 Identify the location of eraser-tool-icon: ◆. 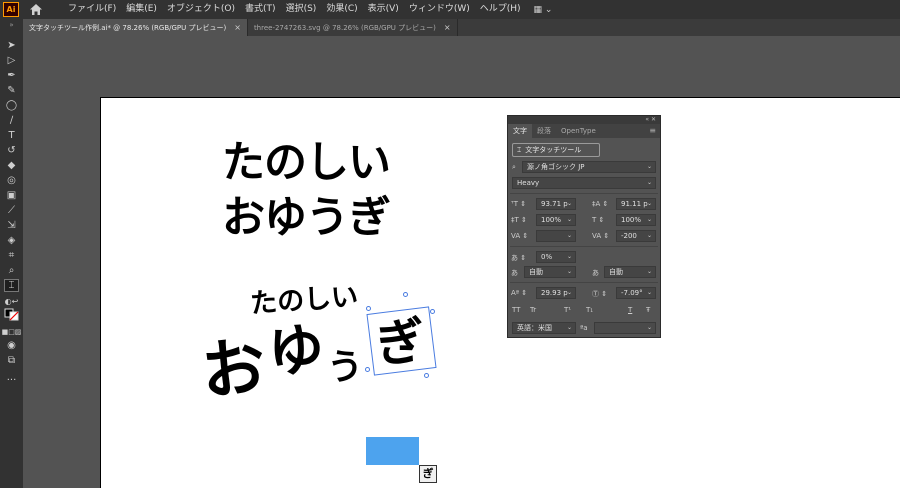
(11, 165).